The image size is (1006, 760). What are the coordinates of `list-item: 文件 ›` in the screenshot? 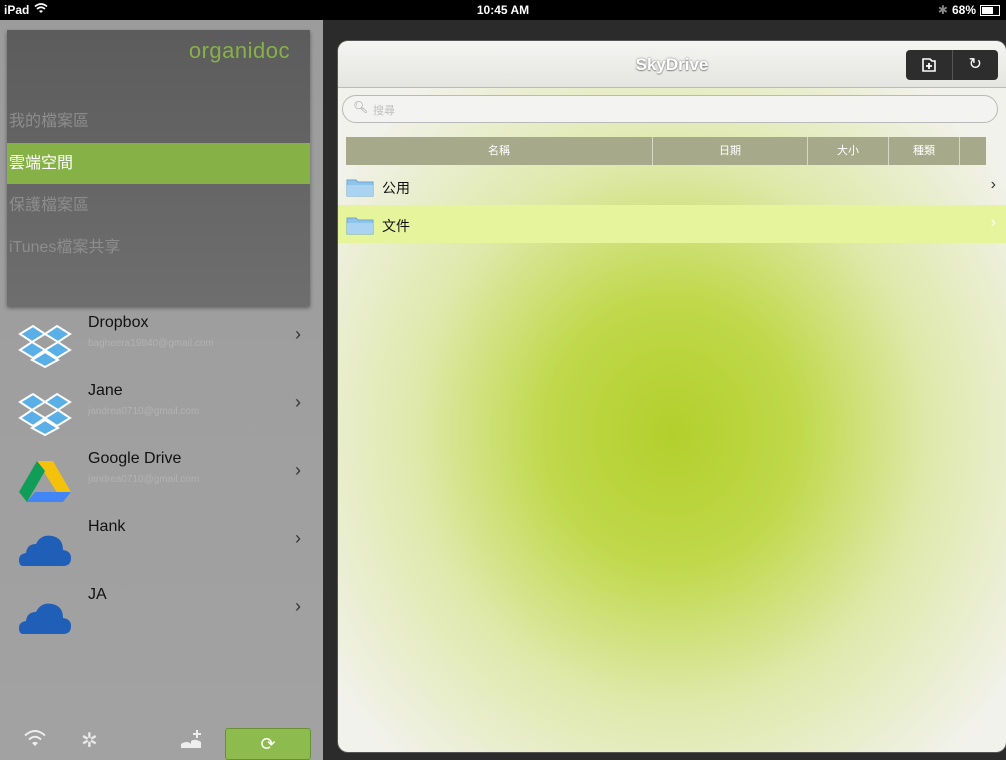 It's located at (672, 224).